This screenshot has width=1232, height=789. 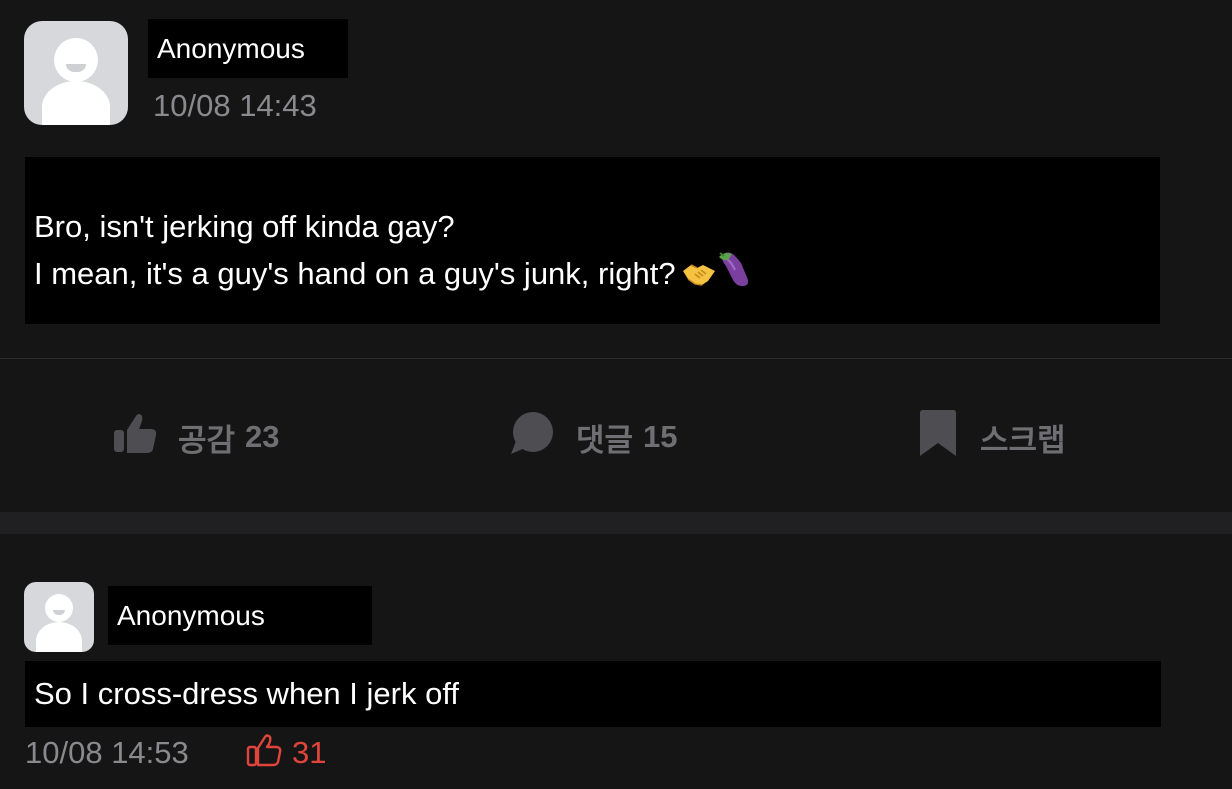 I want to click on post-scrap-button: 스크랩, so click(x=991, y=437).